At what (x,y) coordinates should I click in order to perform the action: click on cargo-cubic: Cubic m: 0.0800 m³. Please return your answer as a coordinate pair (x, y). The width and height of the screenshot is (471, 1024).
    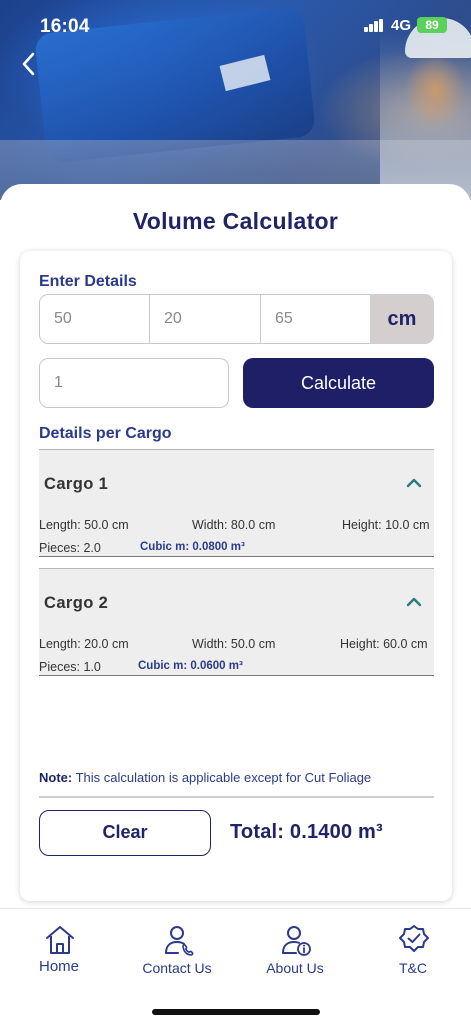
    Looking at the image, I should click on (192, 547).